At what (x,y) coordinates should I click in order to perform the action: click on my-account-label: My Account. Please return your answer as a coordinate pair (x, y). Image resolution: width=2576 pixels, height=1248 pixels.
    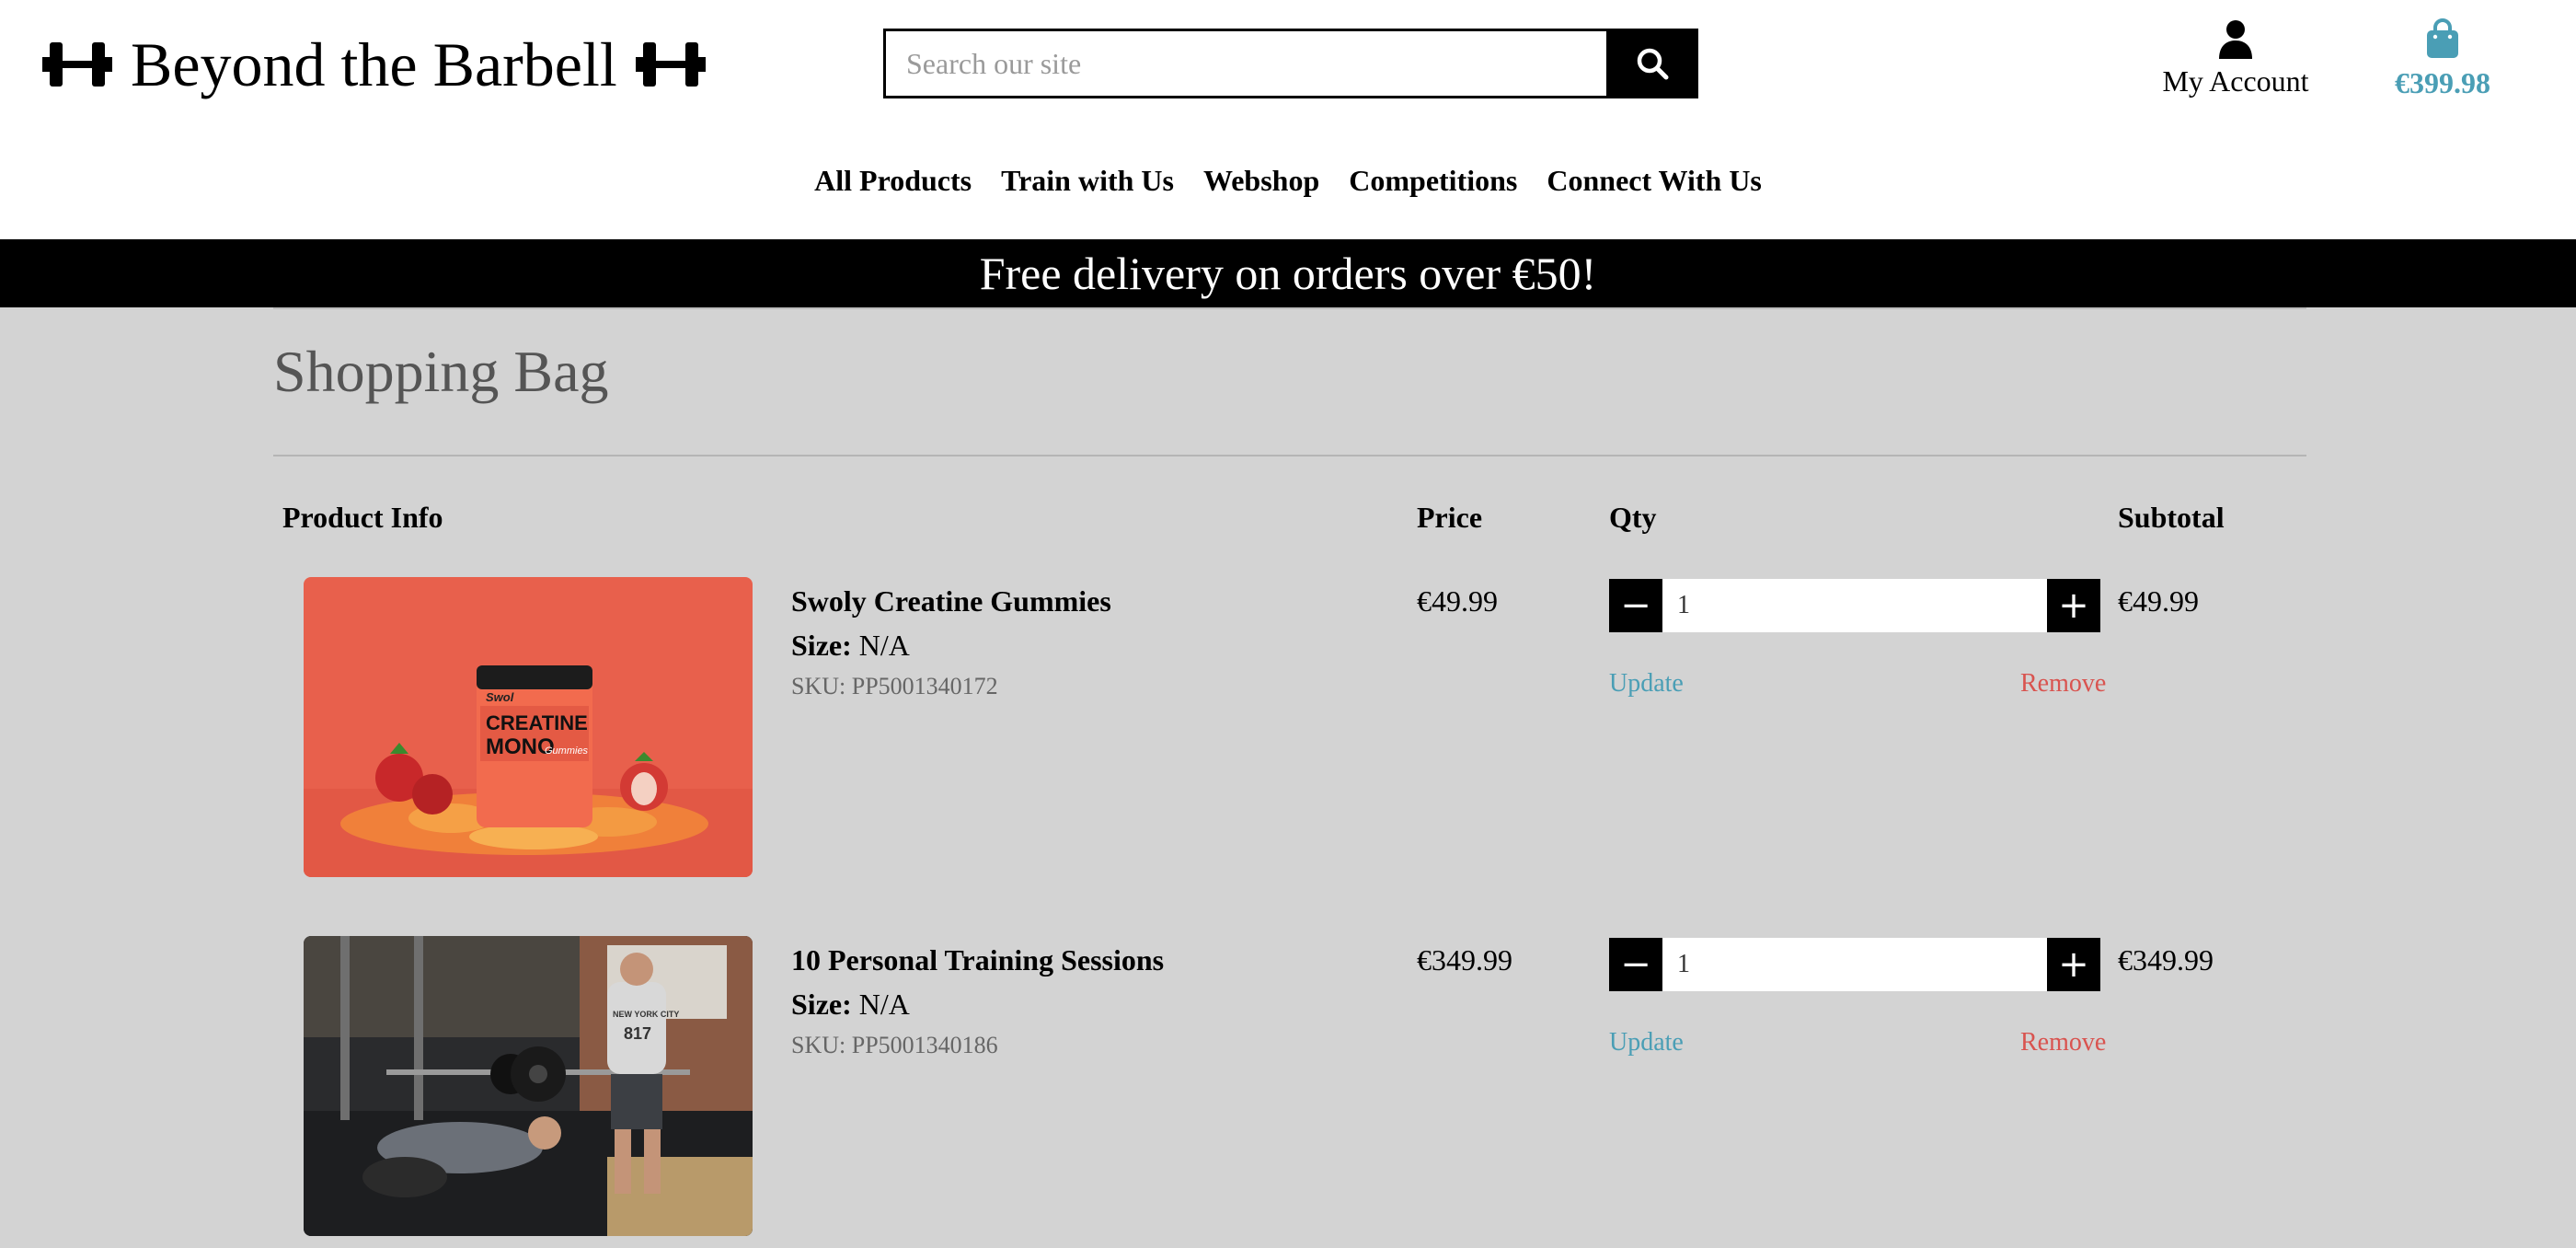
    Looking at the image, I should click on (2235, 81).